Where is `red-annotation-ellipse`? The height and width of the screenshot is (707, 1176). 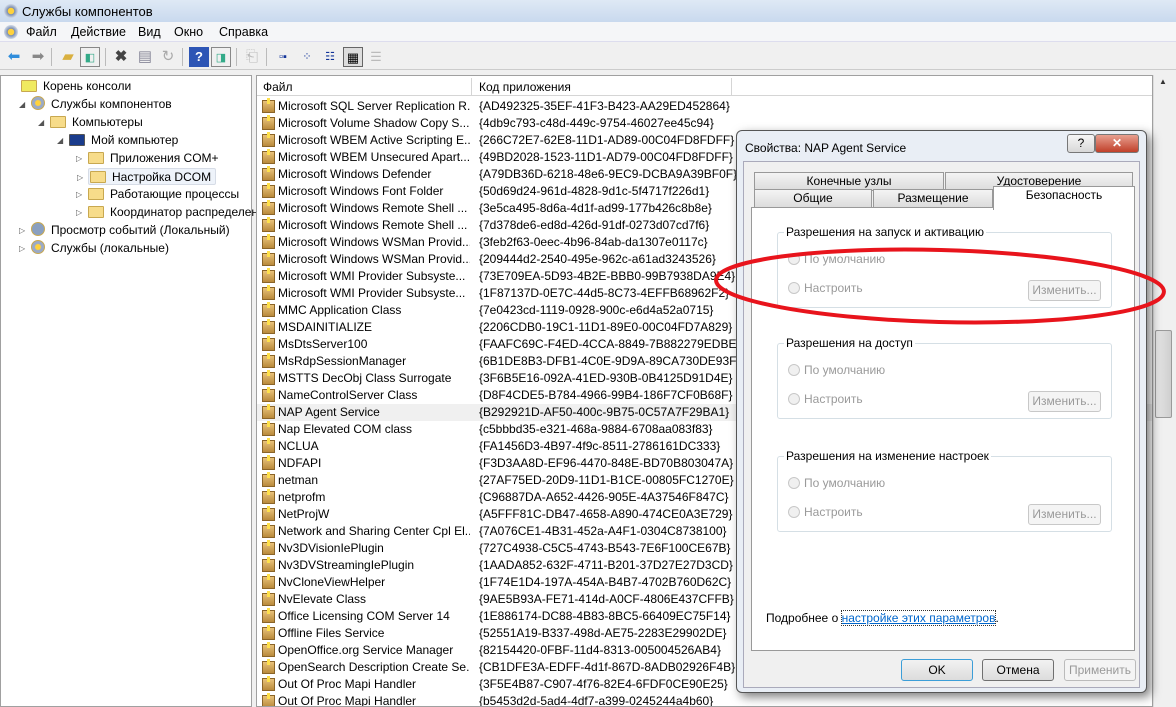 red-annotation-ellipse is located at coordinates (940, 286).